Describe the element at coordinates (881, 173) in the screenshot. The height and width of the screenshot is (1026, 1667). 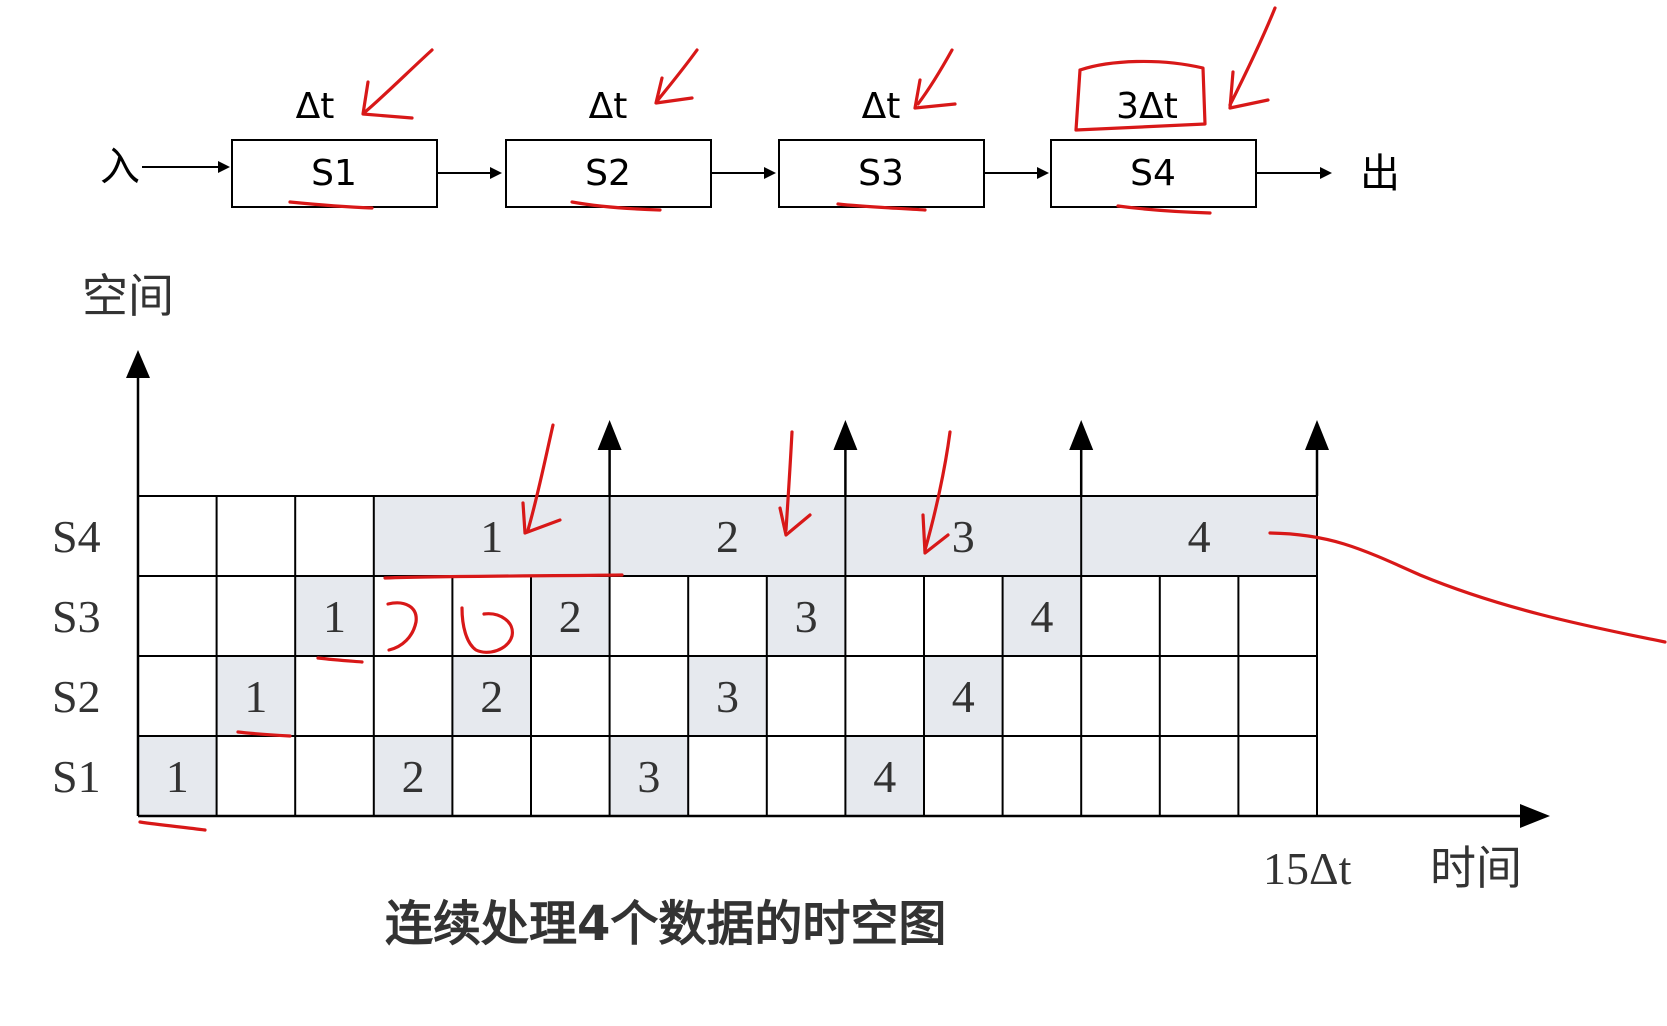
I see `stage-name: S3` at that location.